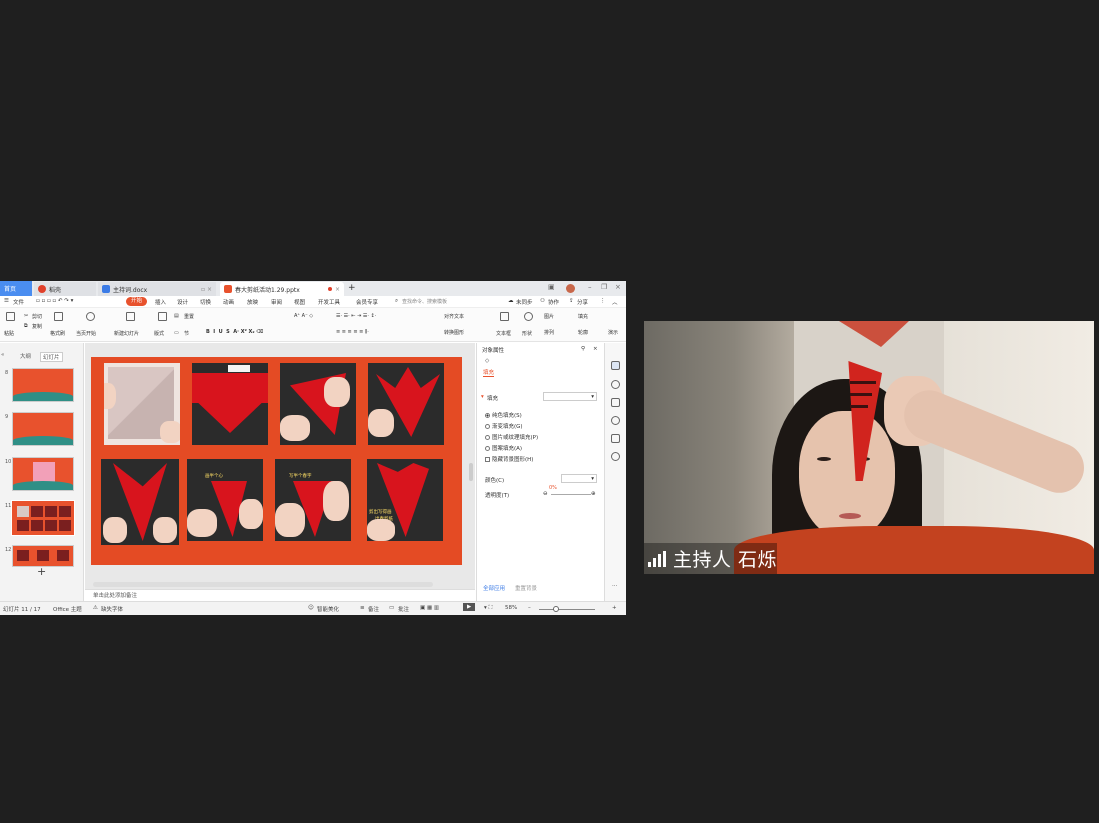 This screenshot has width=1099, height=823. I want to click on fill-section-toggle: ▾, so click(482, 397).